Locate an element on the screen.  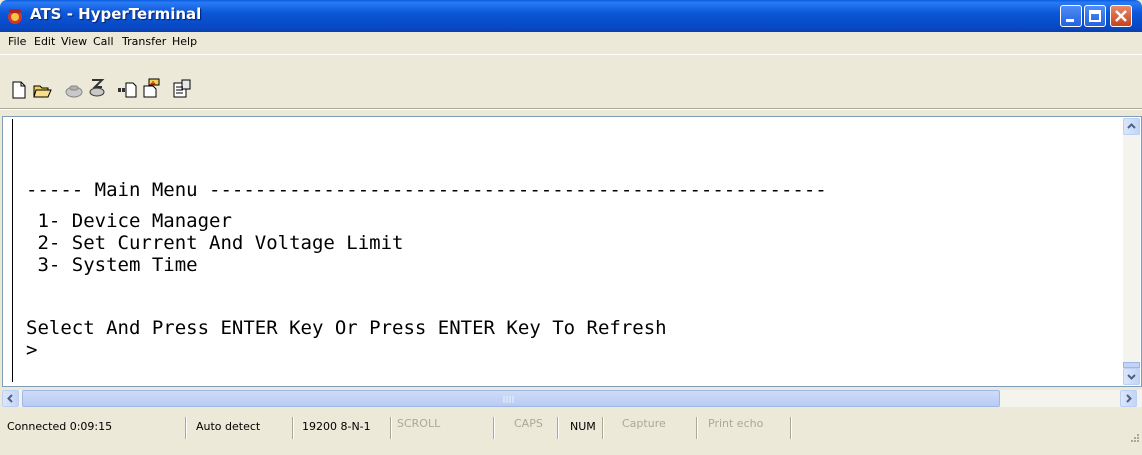
disconnect-icon is located at coordinates (97, 88).